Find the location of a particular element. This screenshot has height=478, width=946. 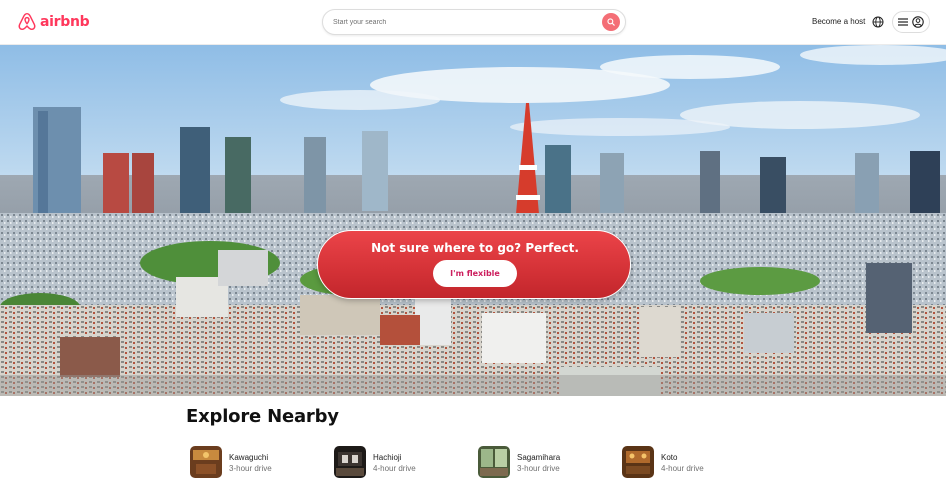

nearby-name: Hachioji is located at coordinates (387, 457).